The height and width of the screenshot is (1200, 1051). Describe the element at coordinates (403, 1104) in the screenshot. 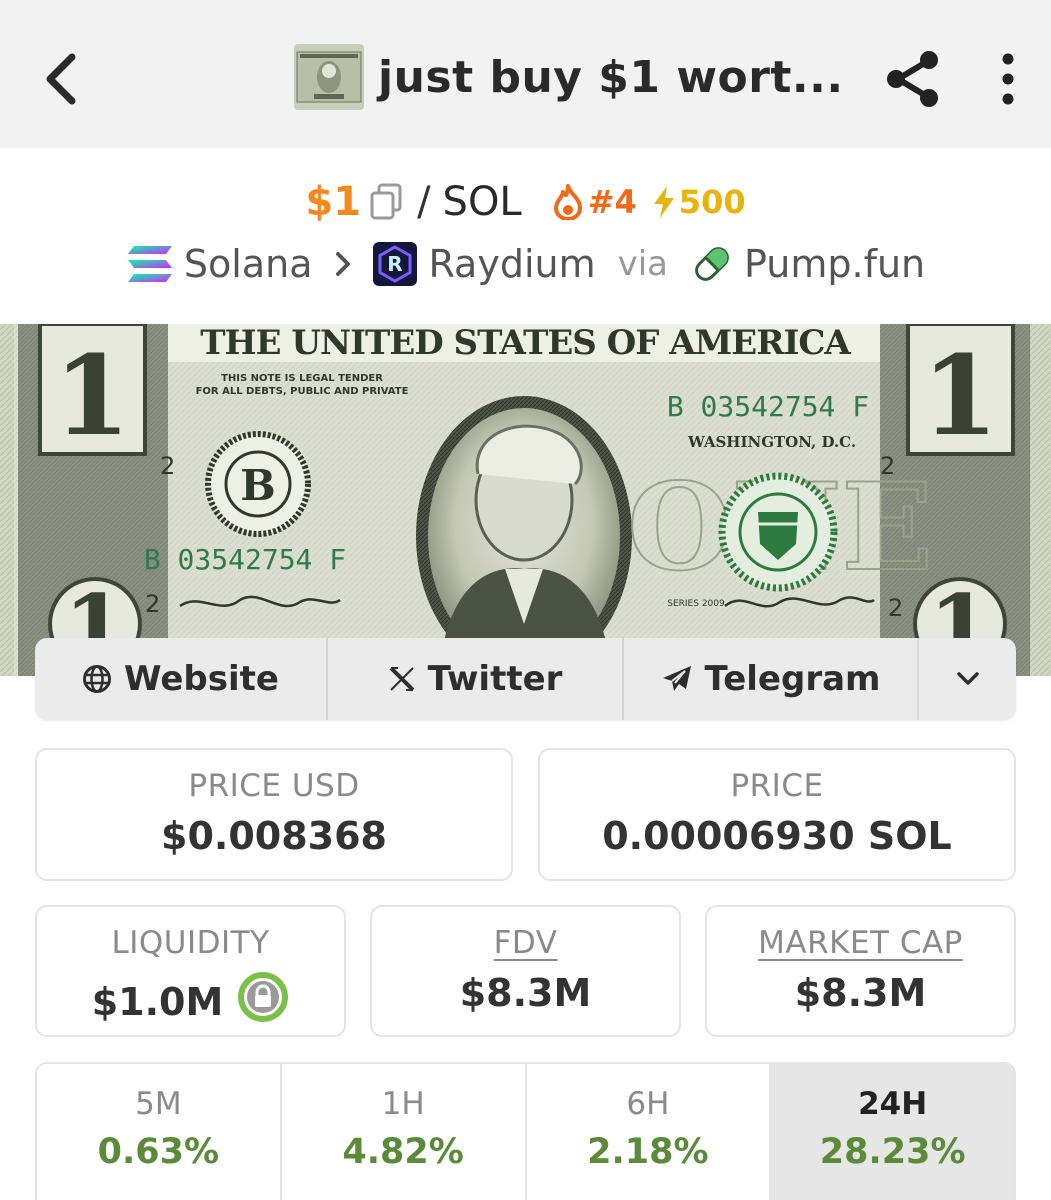

I see `tab-1h-label: 1H` at that location.